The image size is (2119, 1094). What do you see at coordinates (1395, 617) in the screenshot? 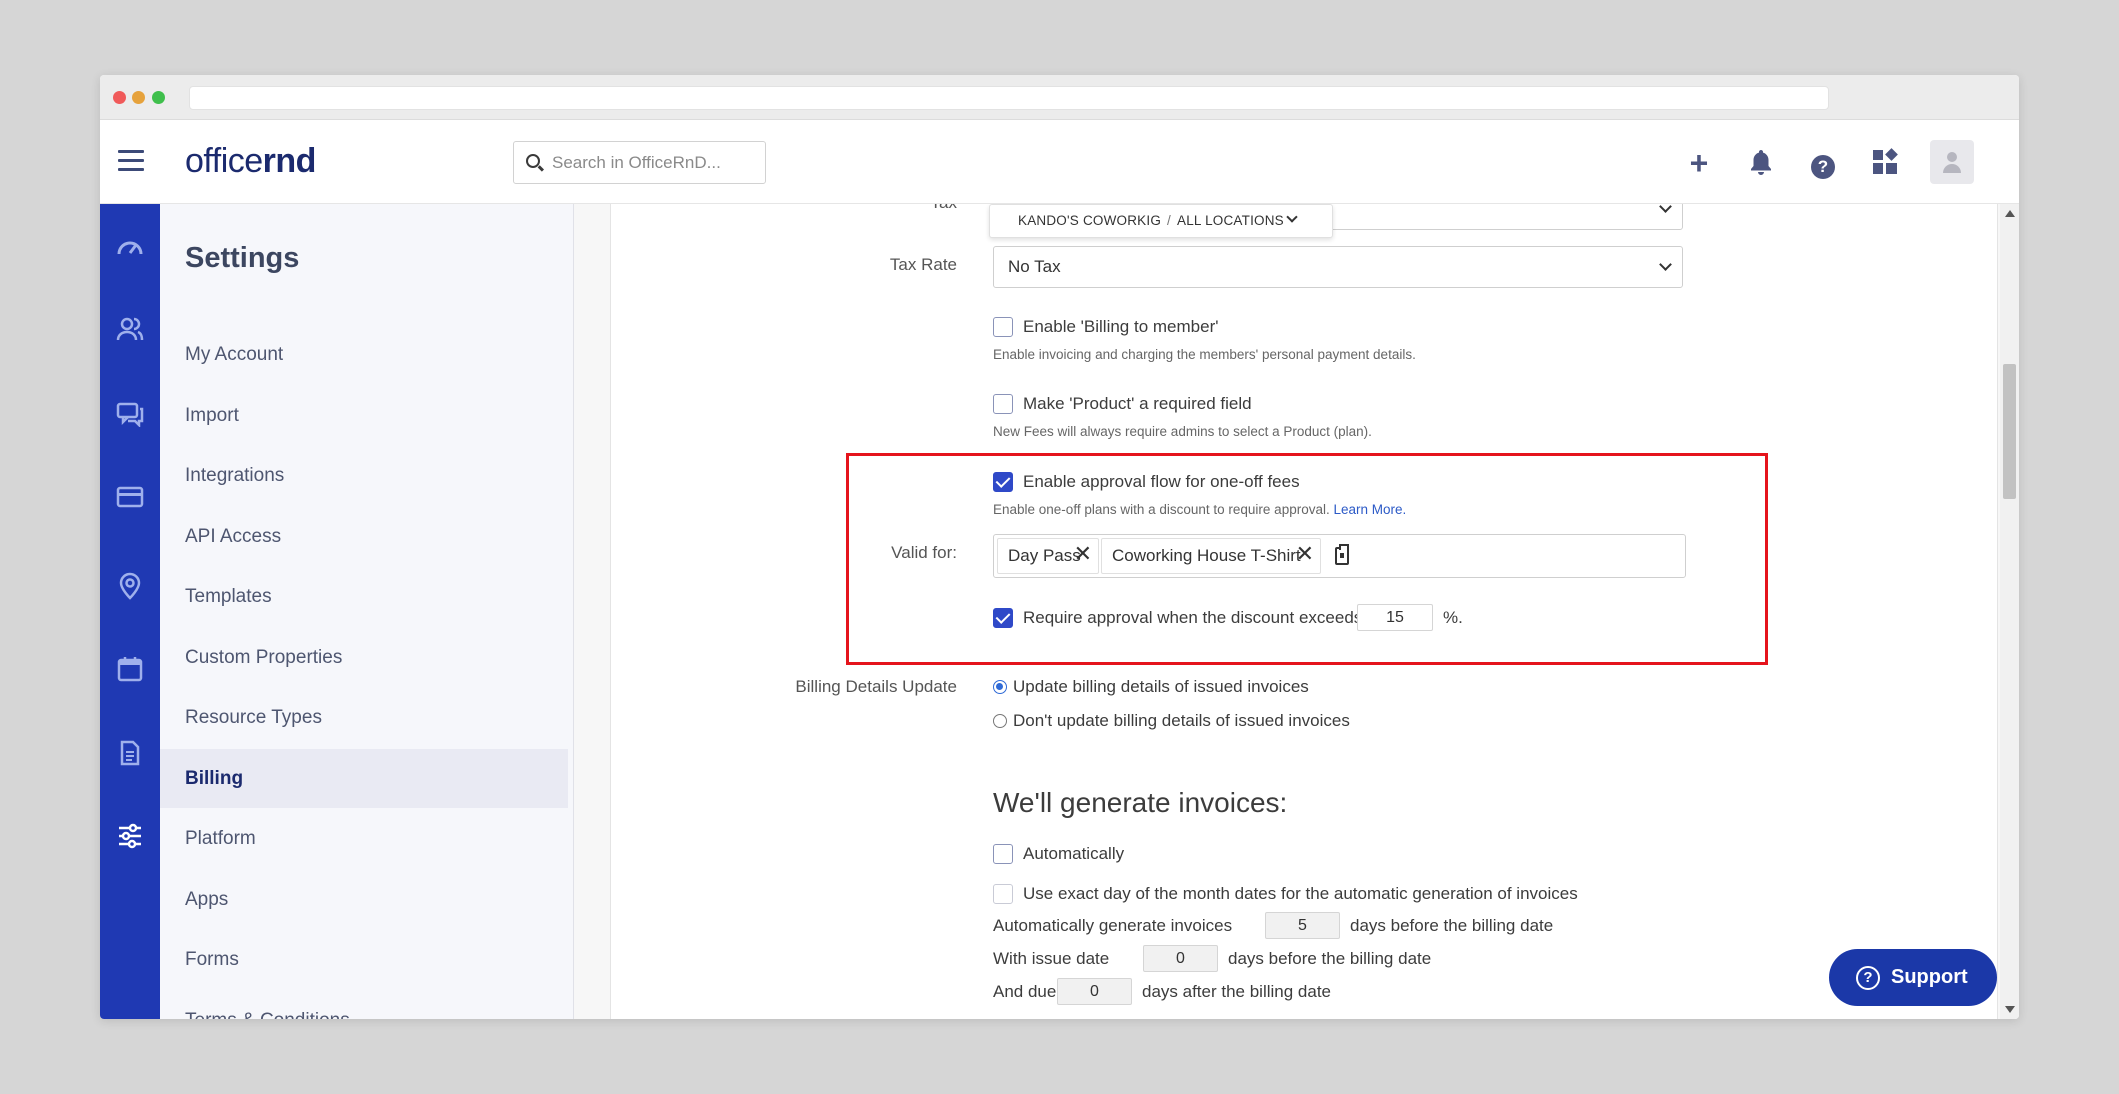
I see `discount-threshold-input: 15` at bounding box center [1395, 617].